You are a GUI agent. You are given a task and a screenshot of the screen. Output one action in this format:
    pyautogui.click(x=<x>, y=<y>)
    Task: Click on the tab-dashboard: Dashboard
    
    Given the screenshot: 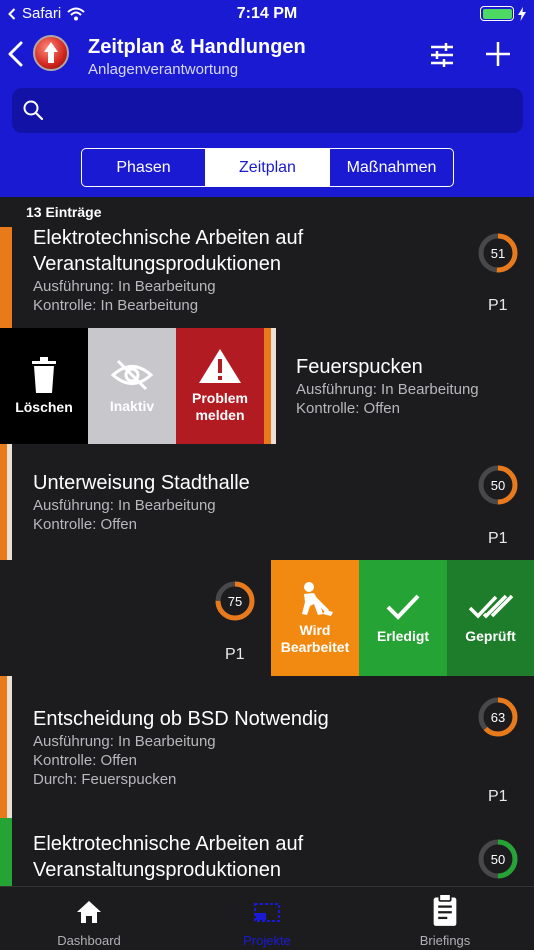 What is the action you would take?
    pyautogui.click(x=89, y=918)
    